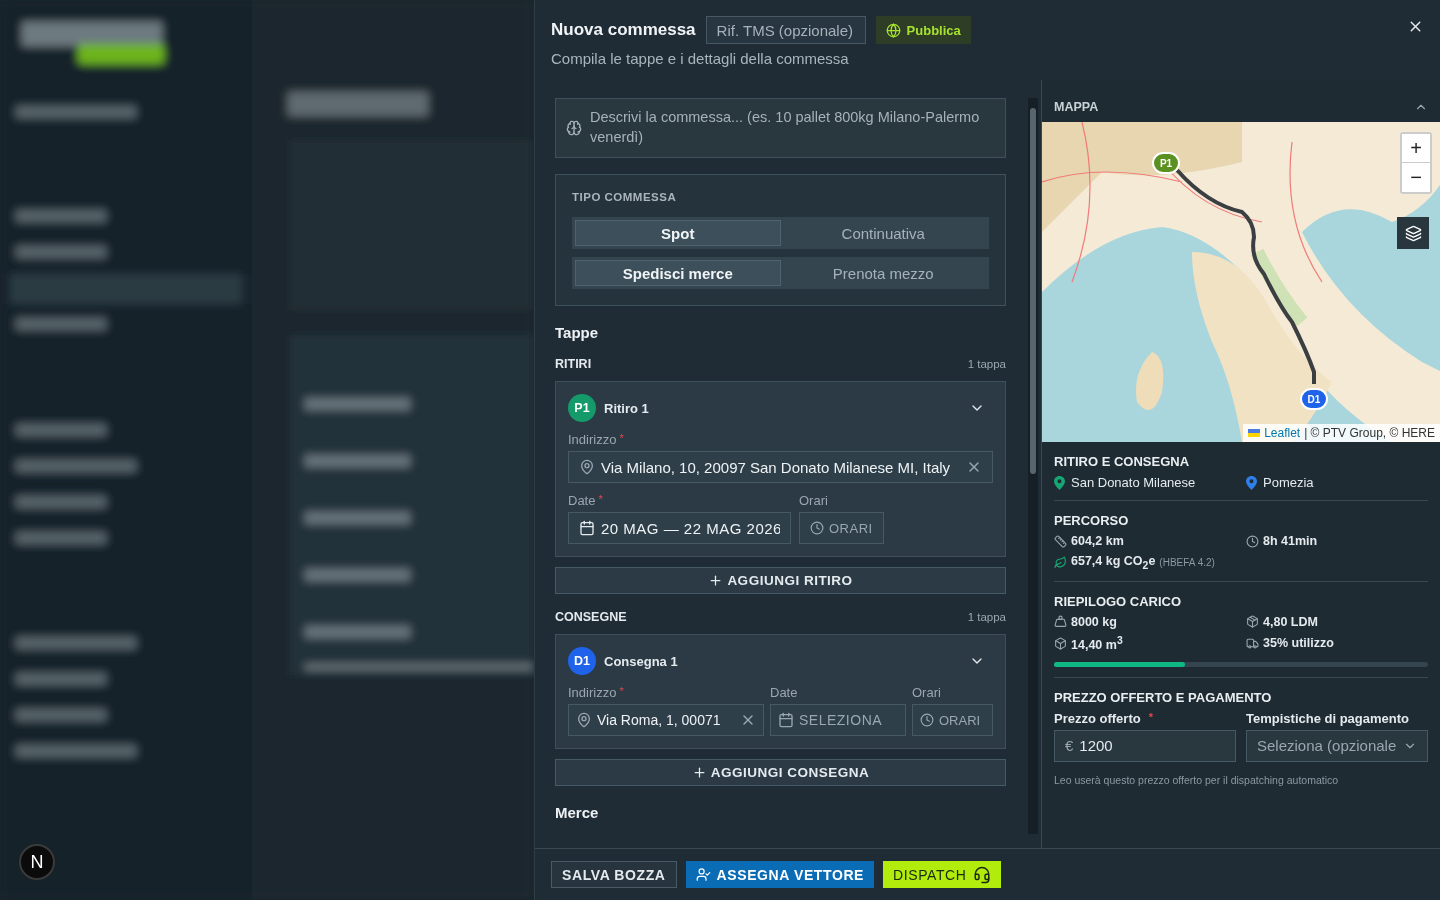 The image size is (1440, 900). What do you see at coordinates (1197, 779) in the screenshot?
I see `hint-text: Leo userà questo prezzo offerto per il dispatching automatico` at bounding box center [1197, 779].